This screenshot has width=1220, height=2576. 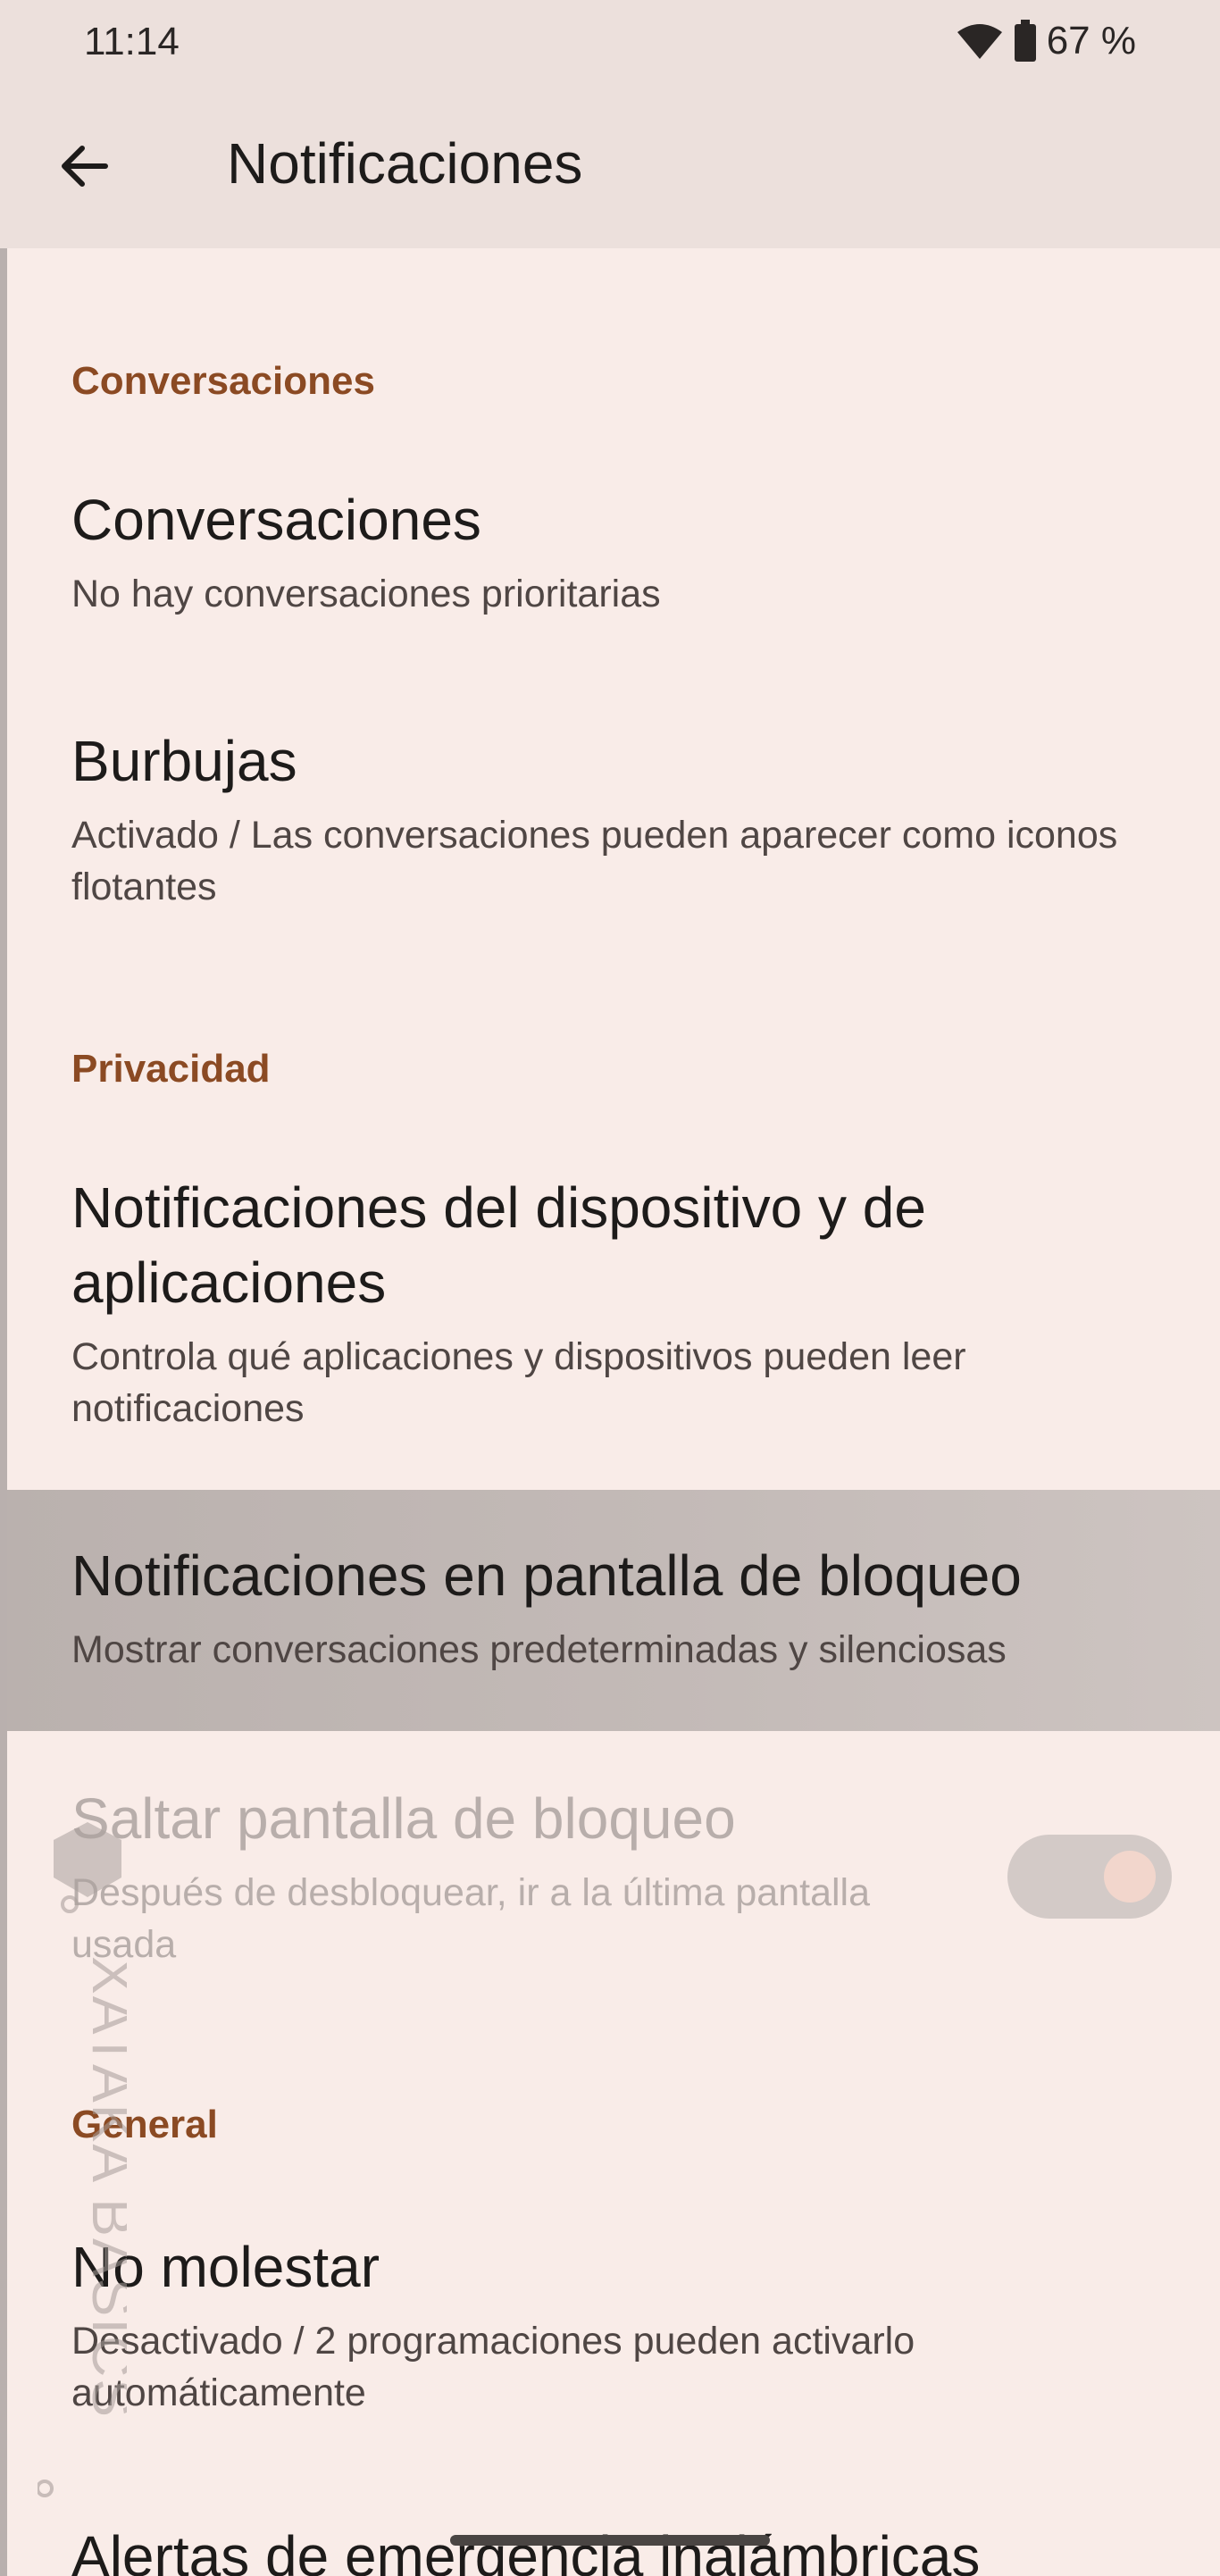 What do you see at coordinates (132, 42) in the screenshot?
I see `status-time: 11:14` at bounding box center [132, 42].